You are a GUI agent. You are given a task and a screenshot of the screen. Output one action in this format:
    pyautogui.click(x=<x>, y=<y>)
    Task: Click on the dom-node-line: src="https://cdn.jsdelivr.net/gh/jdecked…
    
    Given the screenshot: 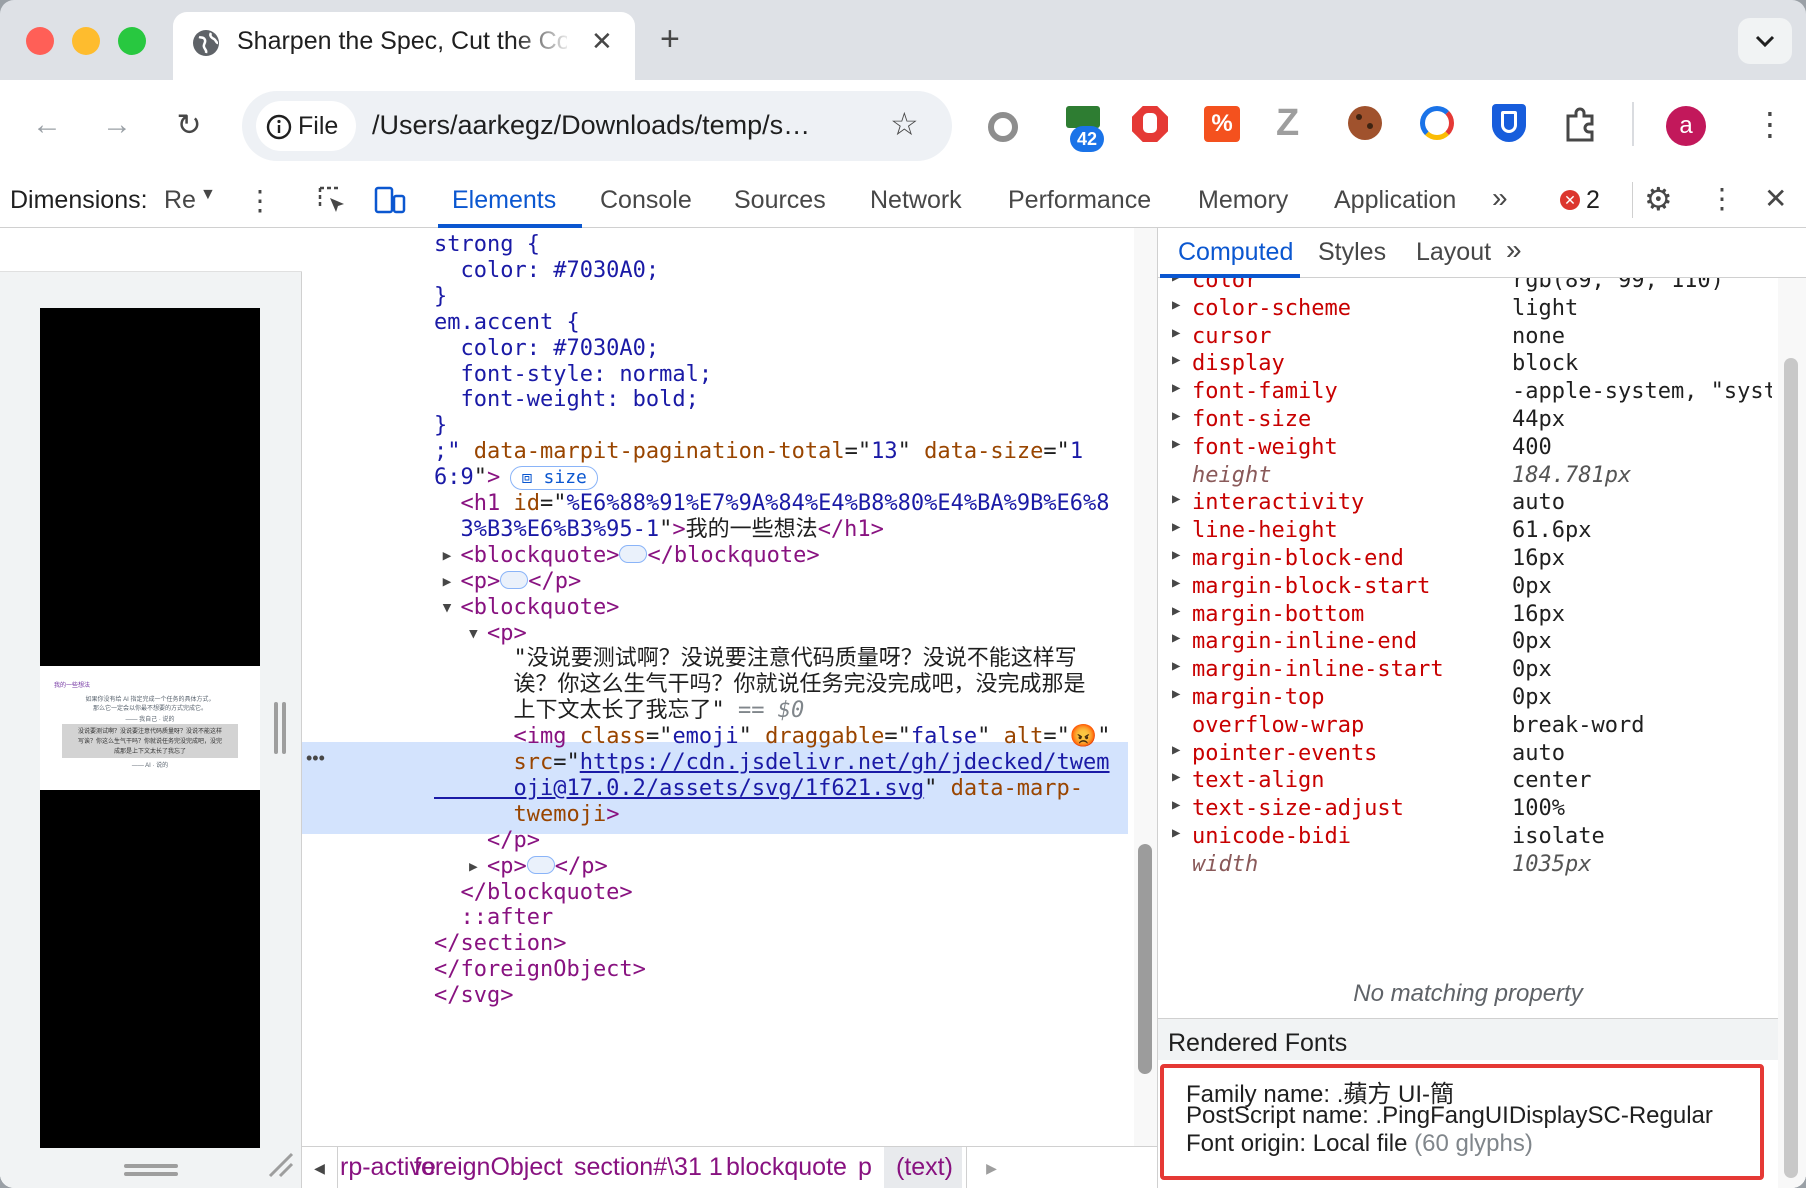 What is the action you would take?
    pyautogui.click(x=772, y=762)
    